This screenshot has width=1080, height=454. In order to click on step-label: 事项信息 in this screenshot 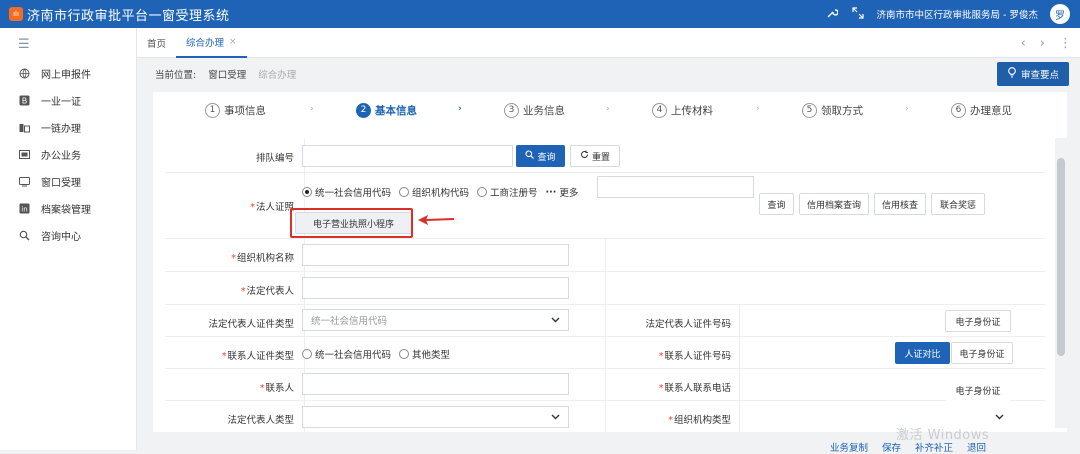, I will do `click(245, 110)`.